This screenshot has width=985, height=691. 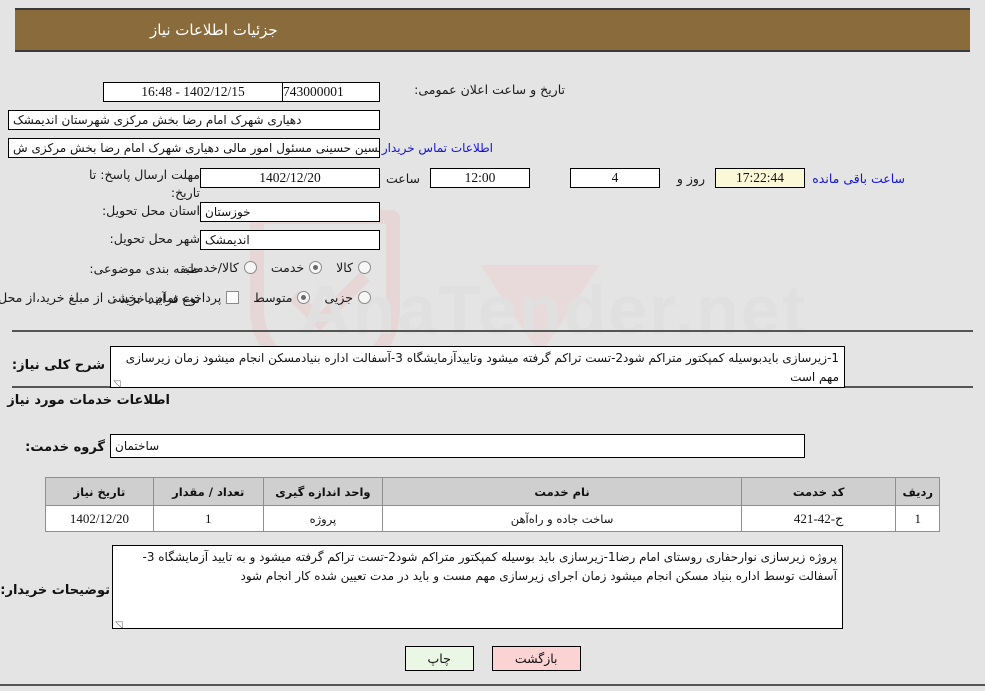 What do you see at coordinates (690, 178) in the screenshot?
I see `days-word-label: روز و` at bounding box center [690, 178].